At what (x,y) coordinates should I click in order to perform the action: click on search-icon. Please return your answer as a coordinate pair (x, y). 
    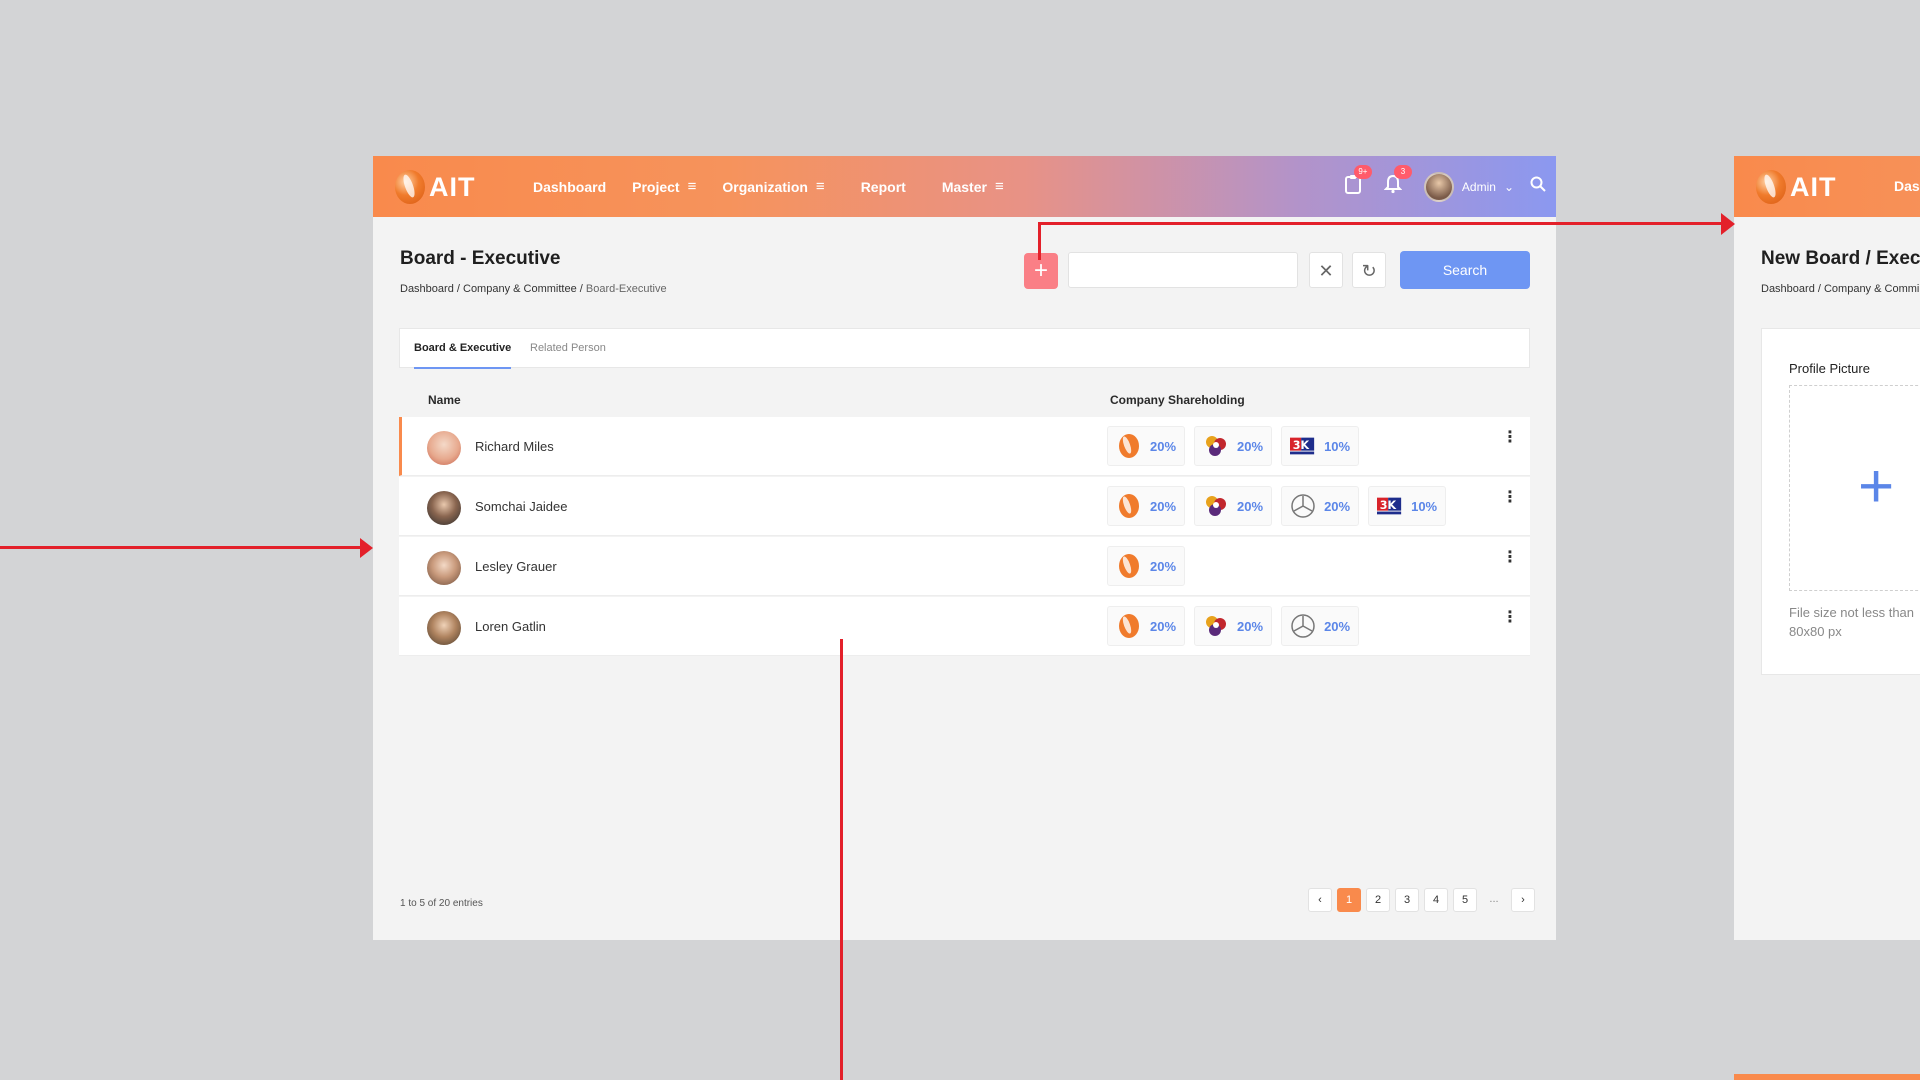
    Looking at the image, I should click on (1538, 186).